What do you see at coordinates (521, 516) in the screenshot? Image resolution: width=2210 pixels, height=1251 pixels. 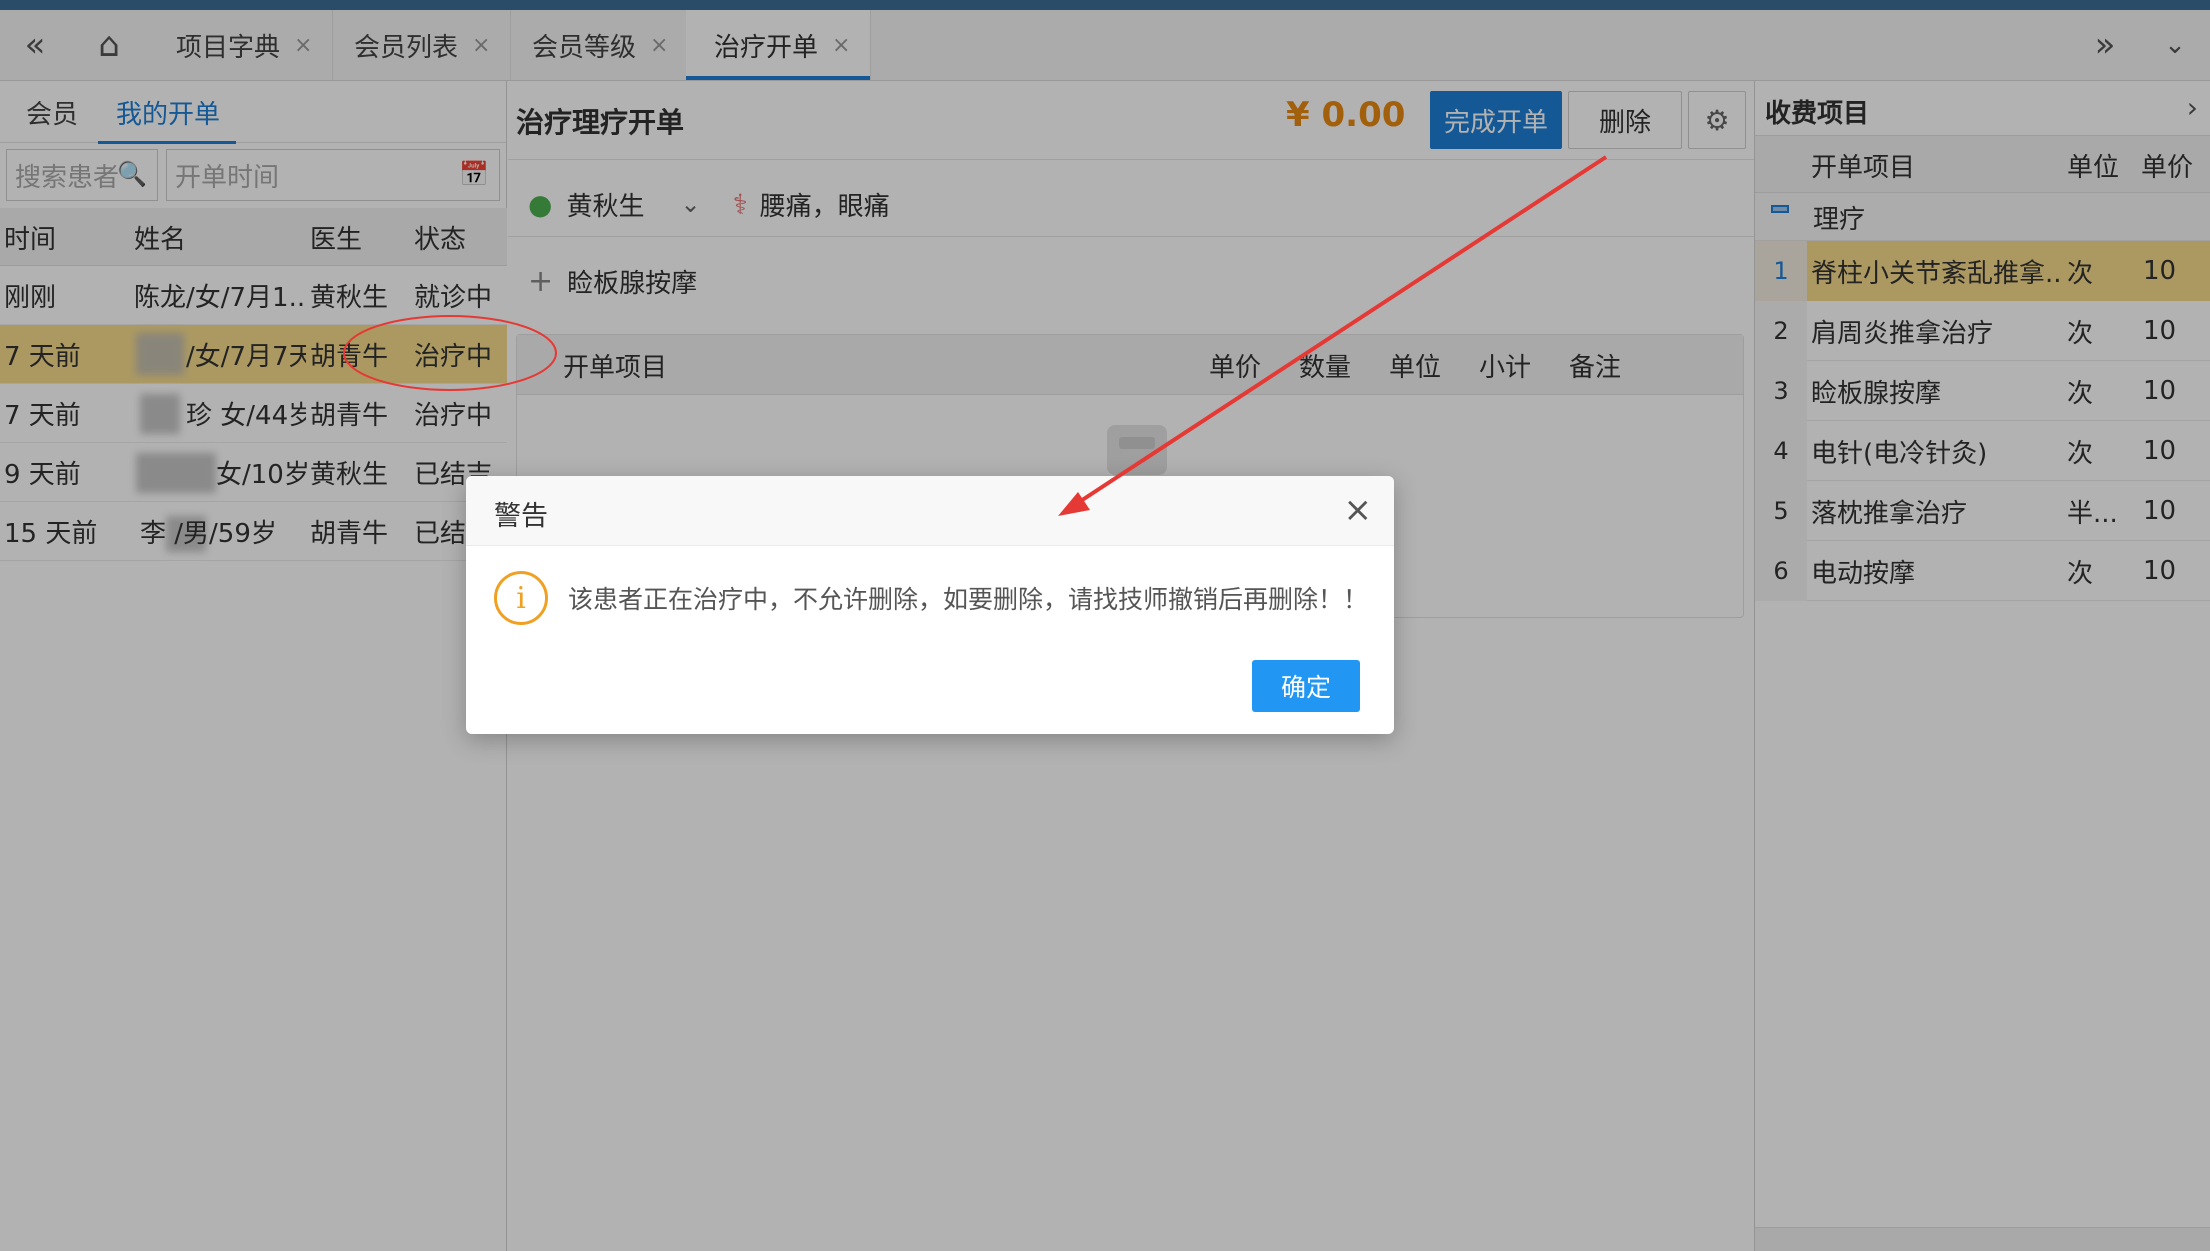 I see `dialog-title: 警告` at bounding box center [521, 516].